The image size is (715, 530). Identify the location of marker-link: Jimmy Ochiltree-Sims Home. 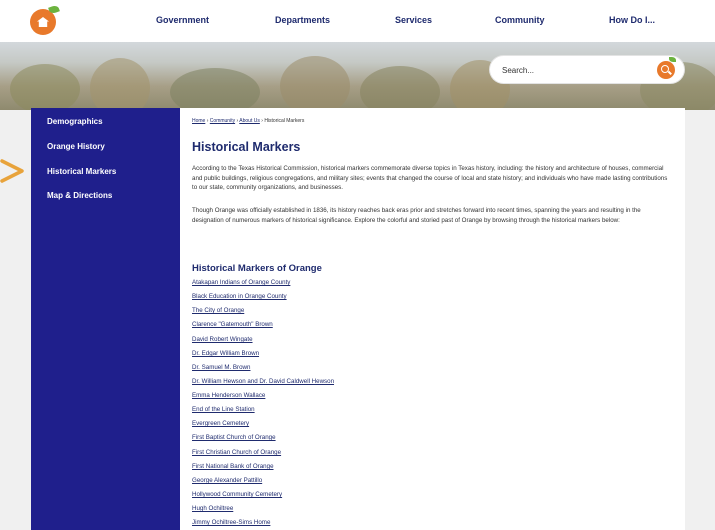
(231, 522).